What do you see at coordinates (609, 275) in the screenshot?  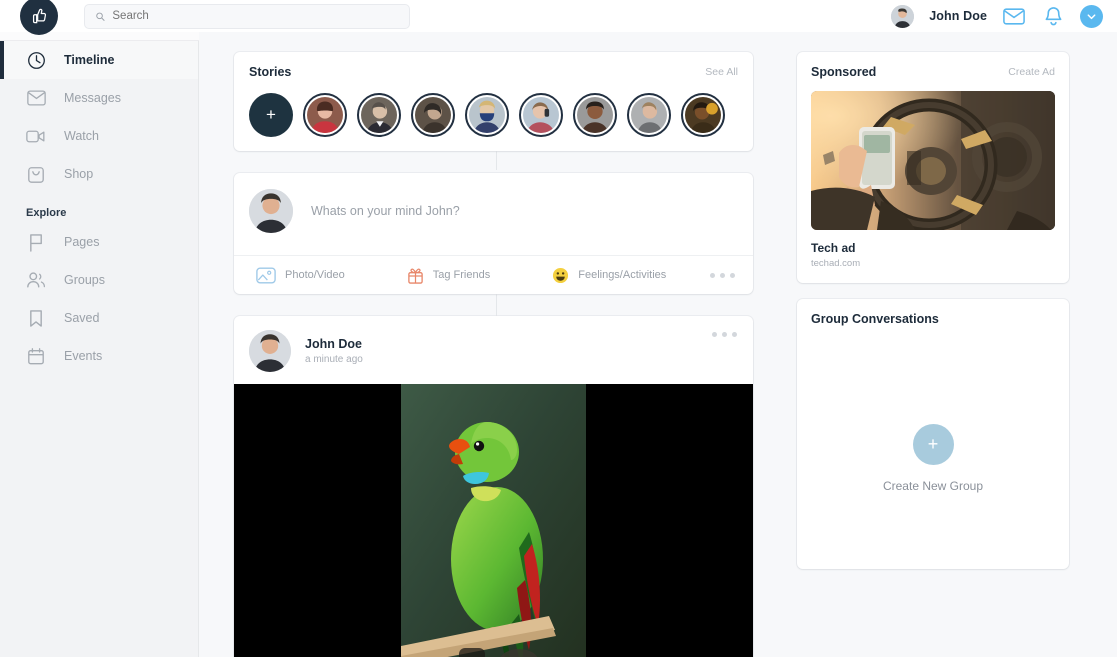 I see `feelings-activities-button: Feelings/Activities` at bounding box center [609, 275].